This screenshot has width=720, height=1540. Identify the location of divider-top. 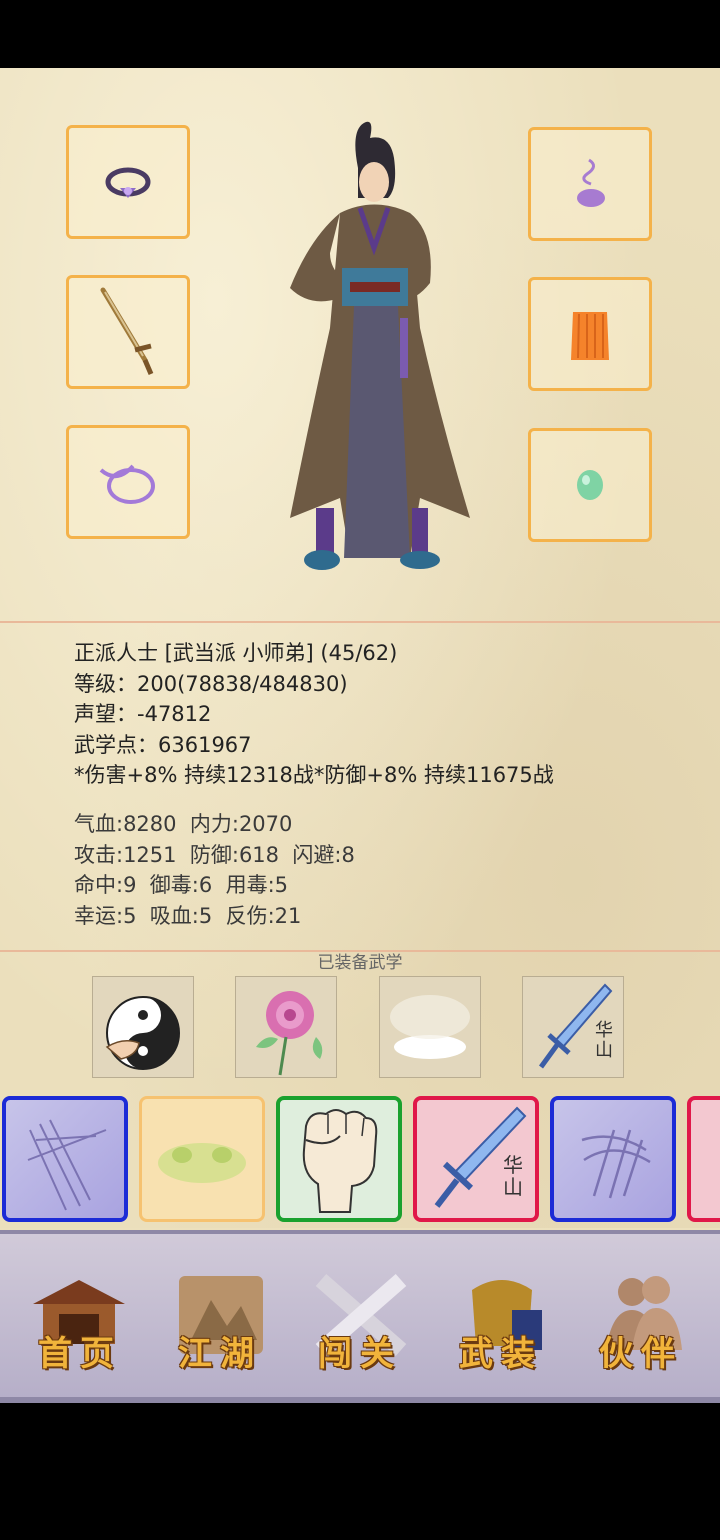
(360, 622).